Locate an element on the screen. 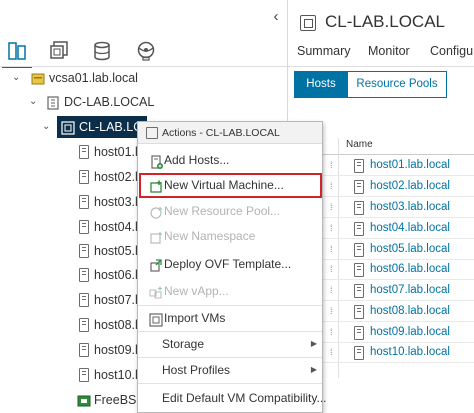 Image resolution: width=474 pixels, height=413 pixels. tab-monitor: Monitor is located at coordinates (389, 51).